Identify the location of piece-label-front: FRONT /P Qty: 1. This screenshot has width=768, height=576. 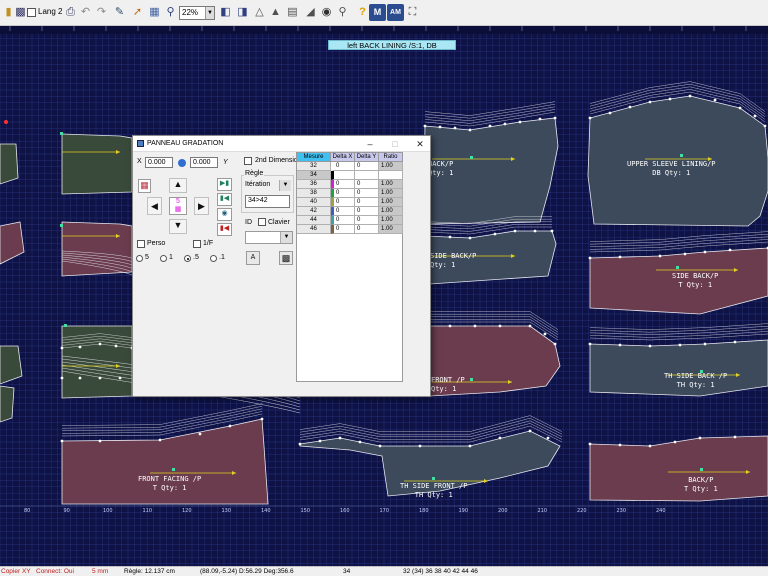
(448, 385).